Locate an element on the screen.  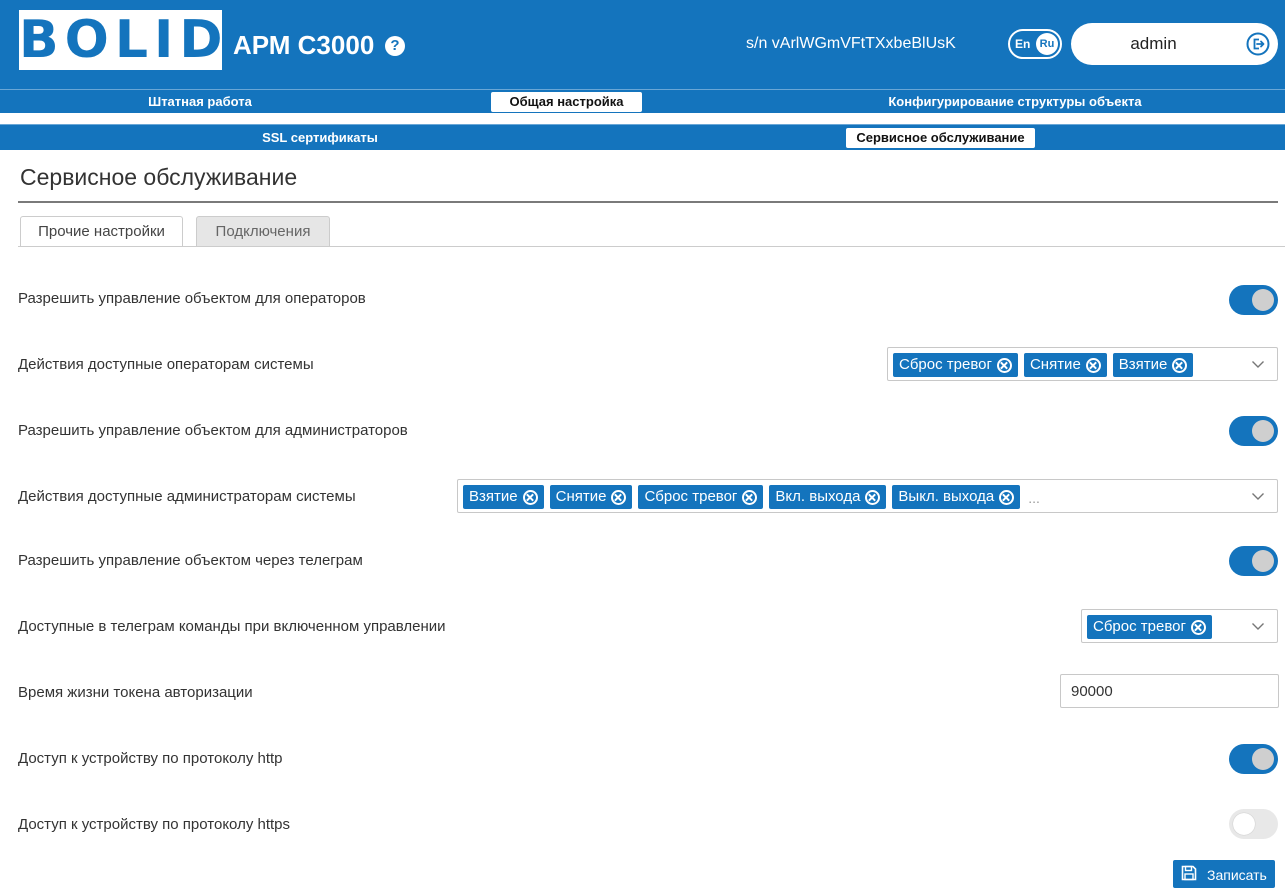
bolid-logo: BOLID is located at coordinates (124, 40).